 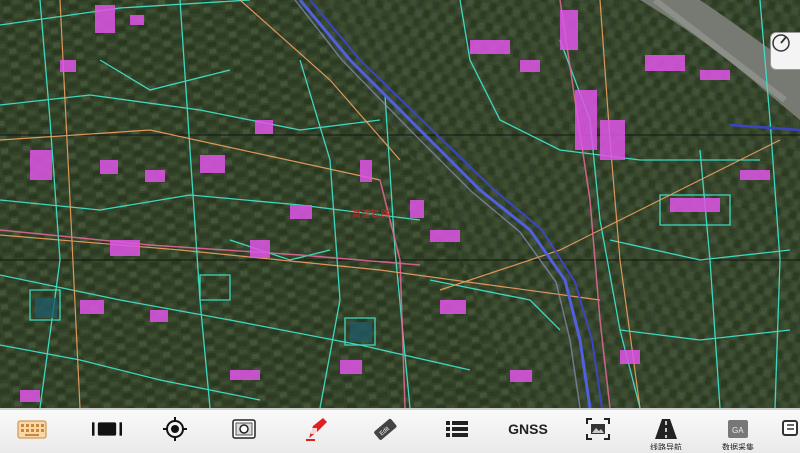 What do you see at coordinates (790, 429) in the screenshot?
I see `more-icon` at bounding box center [790, 429].